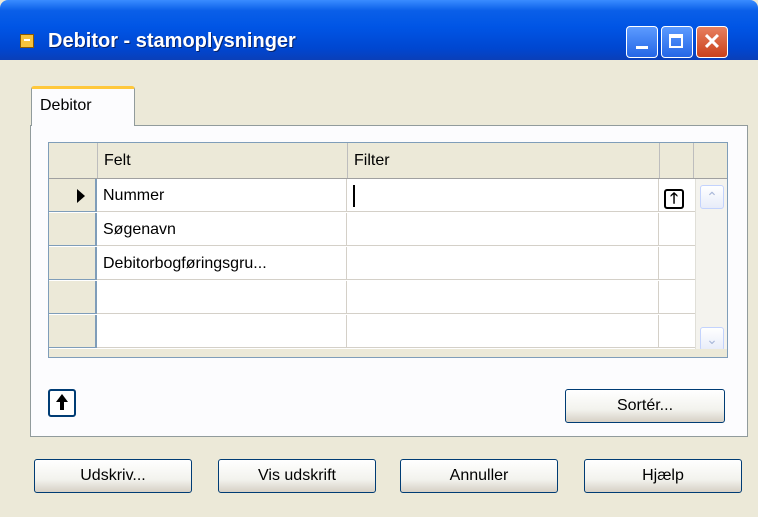 The width and height of the screenshot is (758, 517). Describe the element at coordinates (663, 476) in the screenshot. I see `help-button: Hjælp` at that location.